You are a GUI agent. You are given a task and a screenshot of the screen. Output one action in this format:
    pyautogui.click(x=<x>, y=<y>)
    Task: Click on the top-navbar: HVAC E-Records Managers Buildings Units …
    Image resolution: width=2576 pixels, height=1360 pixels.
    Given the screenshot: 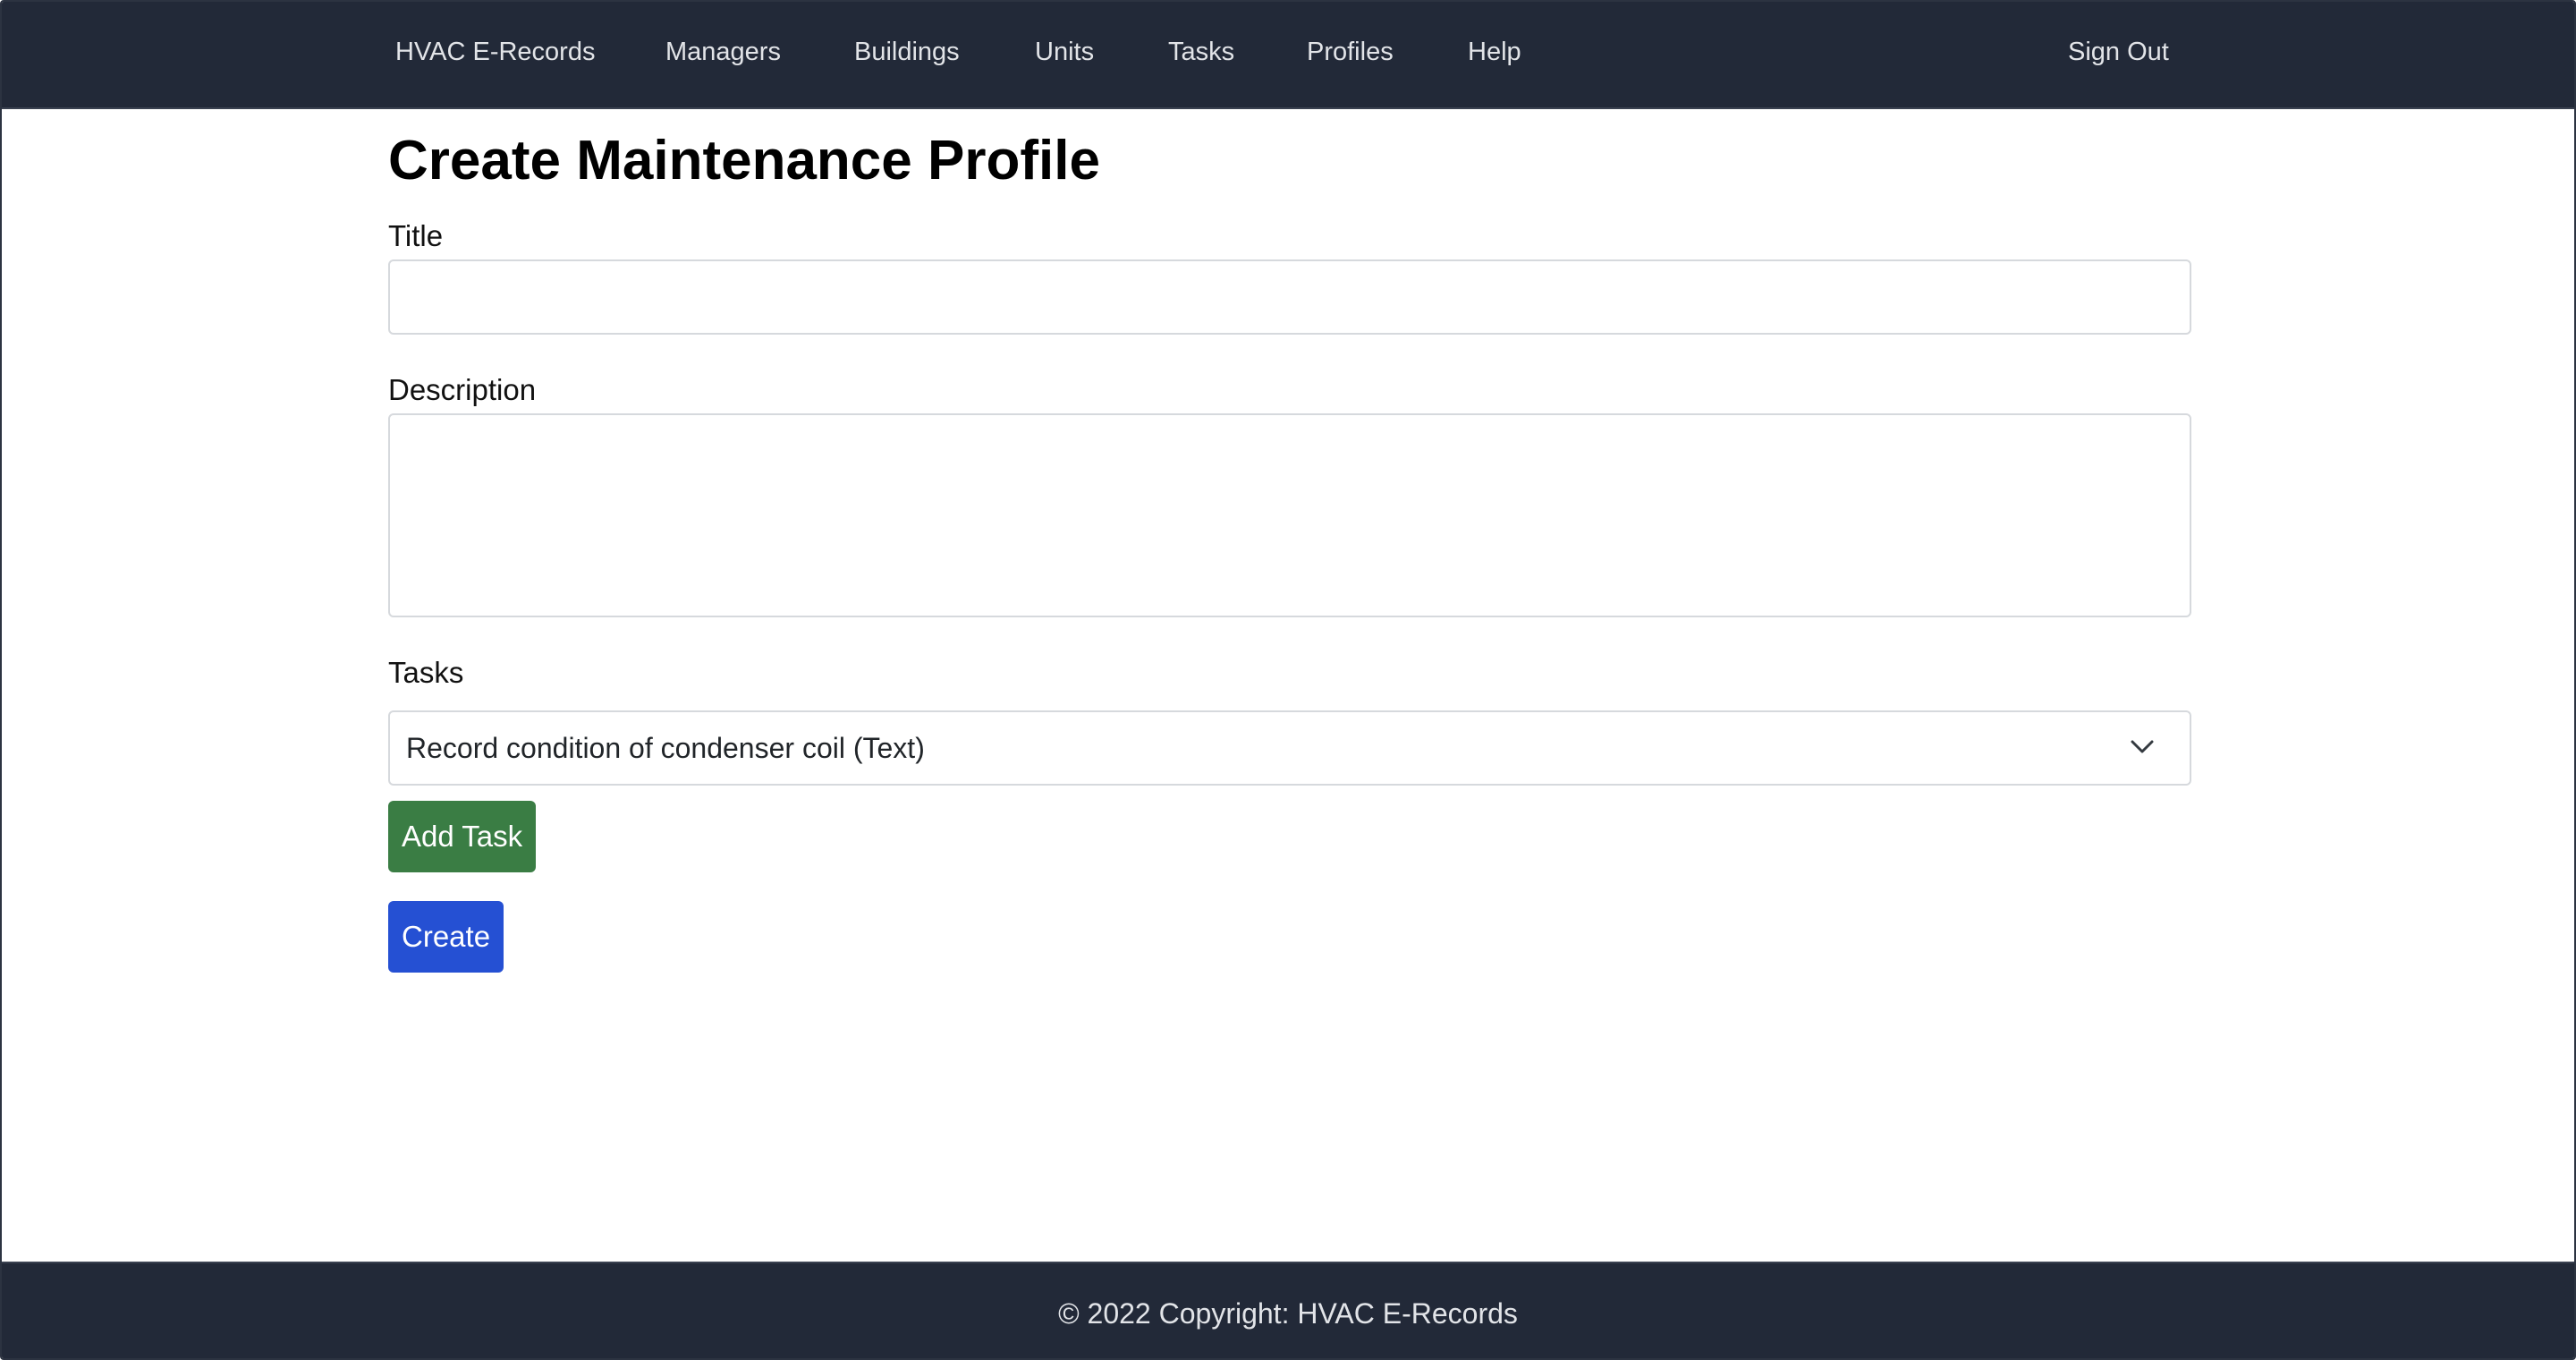 What is the action you would take?
    pyautogui.click(x=1288, y=55)
    